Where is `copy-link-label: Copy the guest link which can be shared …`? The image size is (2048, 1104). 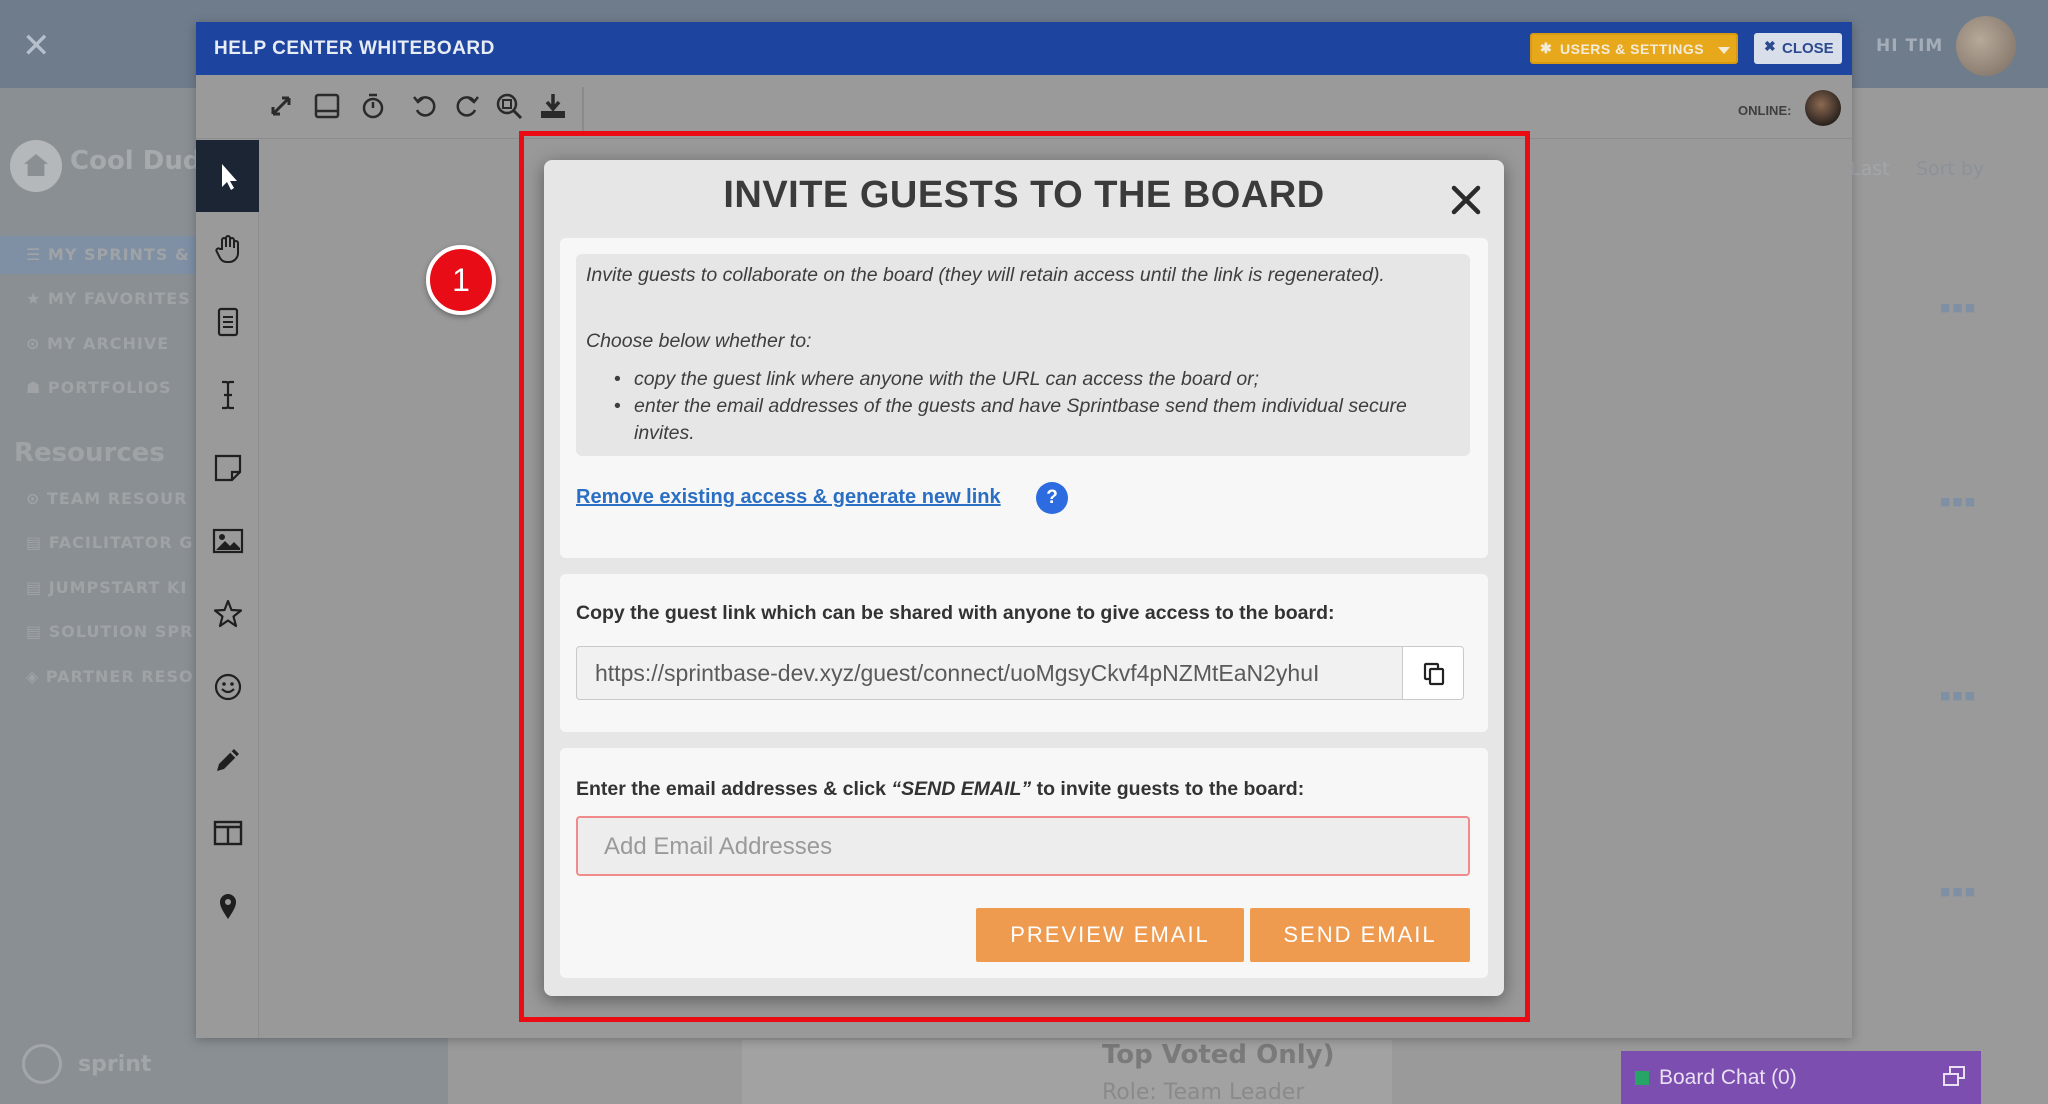 copy-link-label: Copy the guest link which can be shared … is located at coordinates (955, 613).